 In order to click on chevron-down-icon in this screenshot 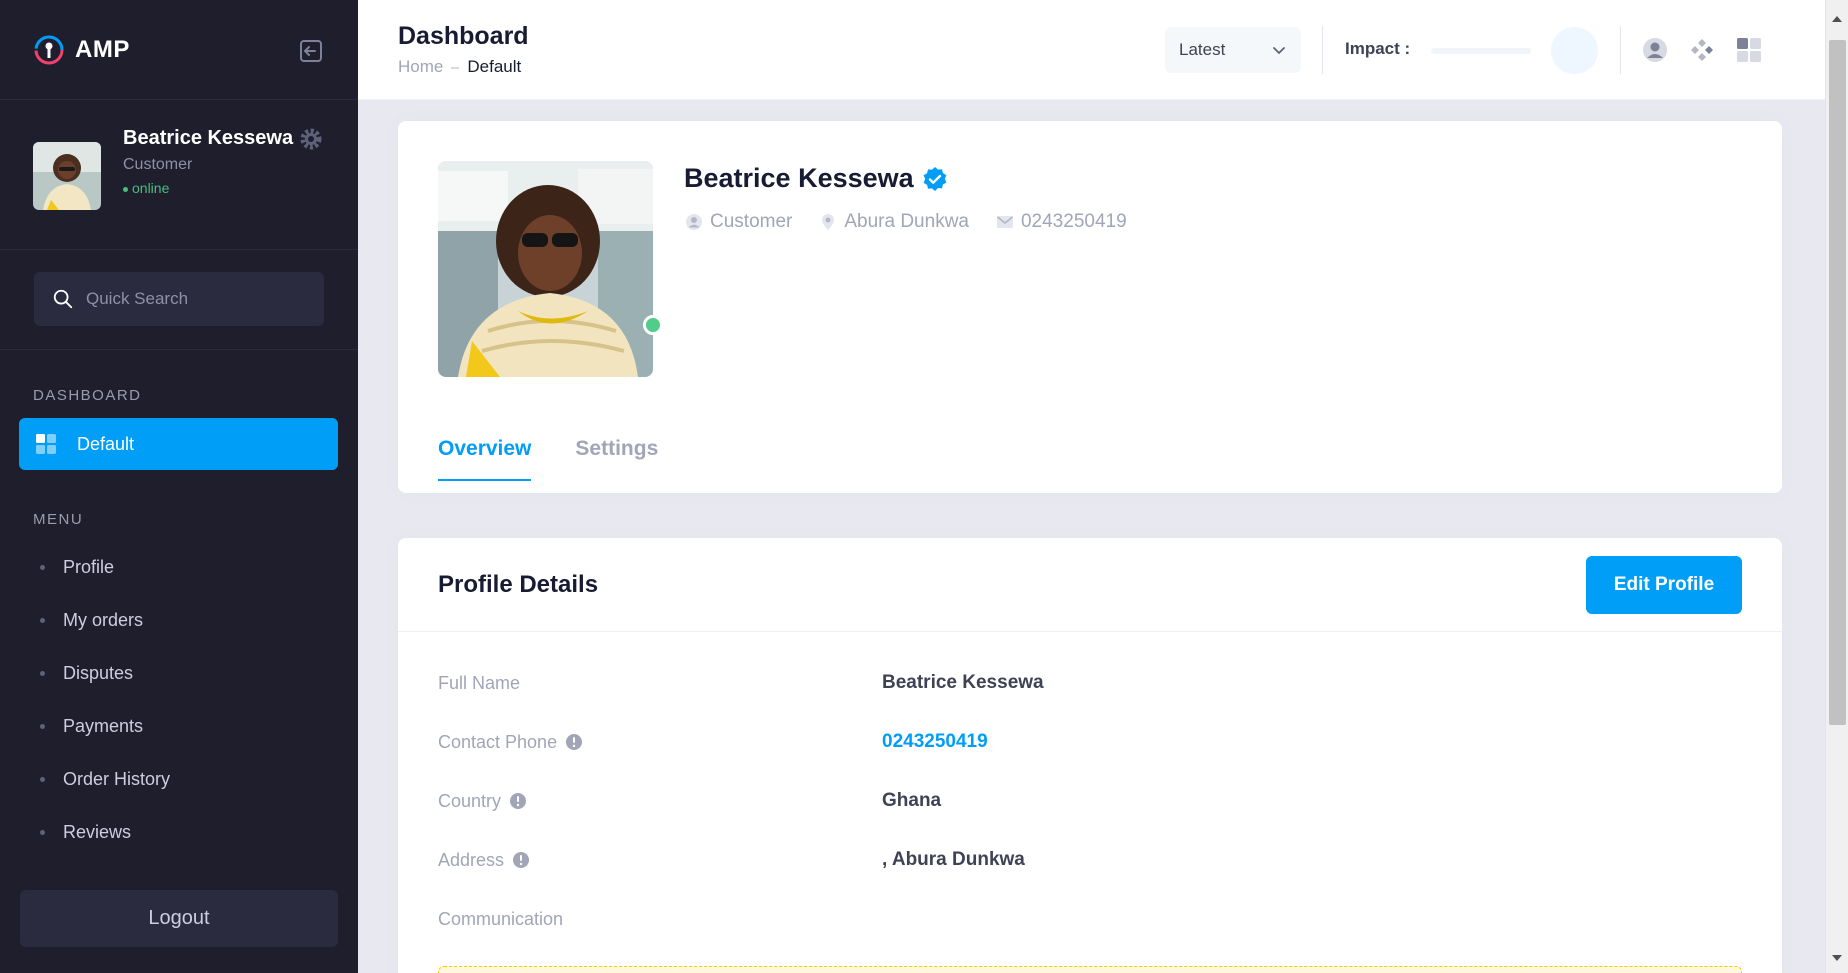, I will do `click(1279, 51)`.